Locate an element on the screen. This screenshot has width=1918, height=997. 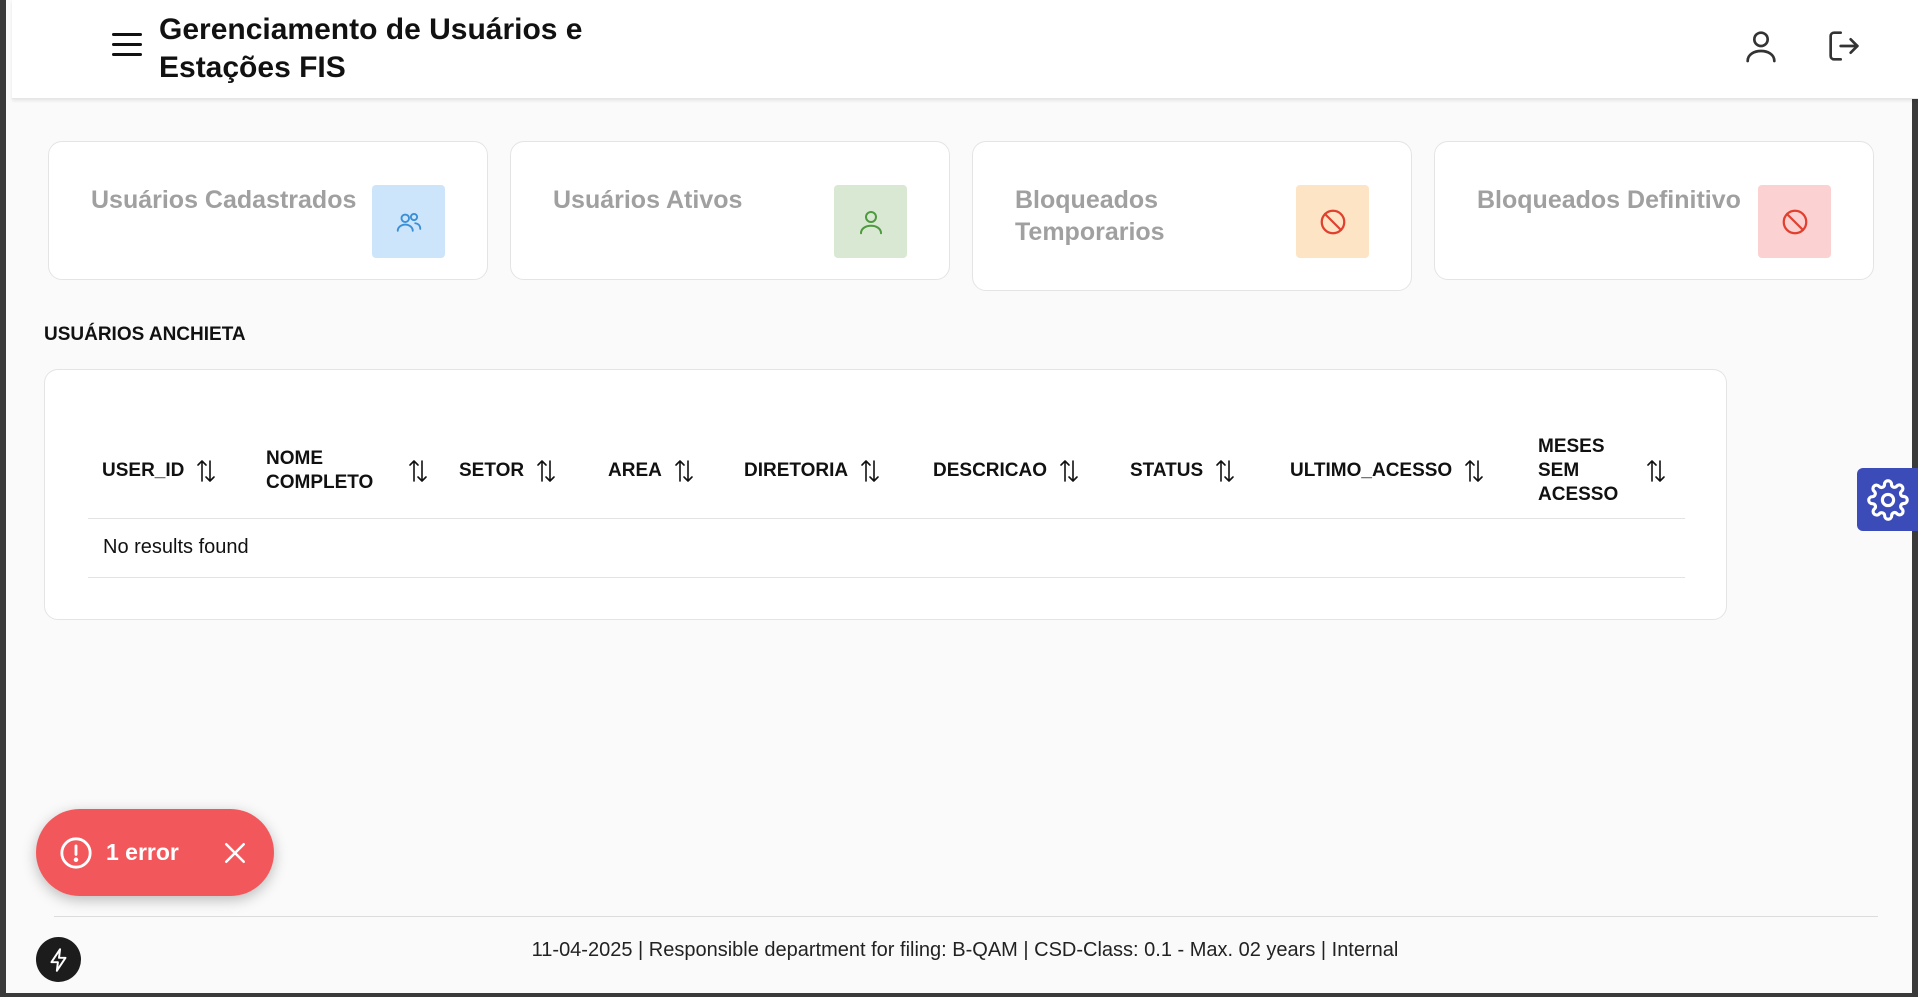
logout-icon is located at coordinates (1844, 46).